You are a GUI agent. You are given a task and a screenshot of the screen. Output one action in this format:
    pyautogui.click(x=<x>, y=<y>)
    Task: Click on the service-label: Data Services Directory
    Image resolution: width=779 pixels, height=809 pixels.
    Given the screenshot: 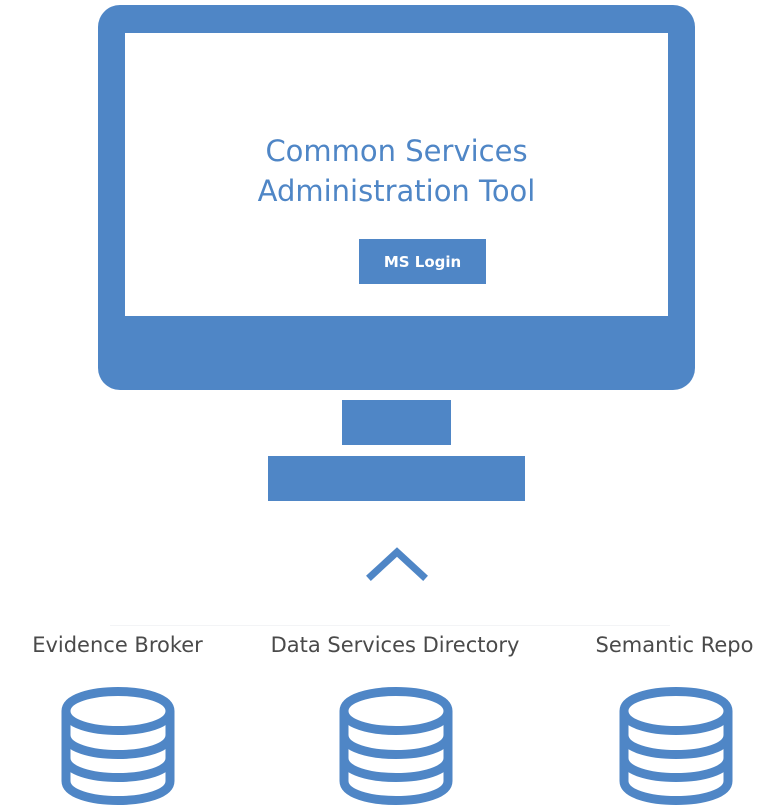 What is the action you would take?
    pyautogui.click(x=395, y=645)
    